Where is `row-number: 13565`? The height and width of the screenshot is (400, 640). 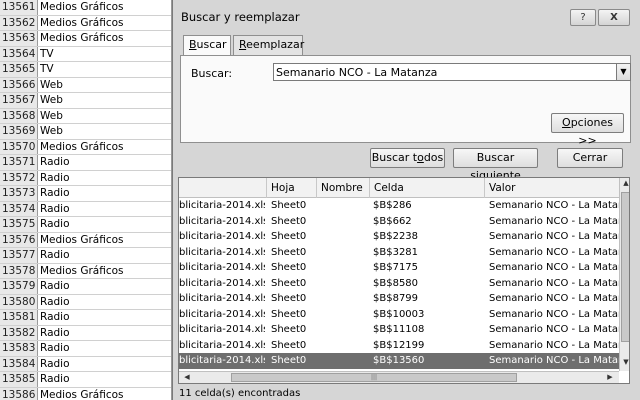 row-number: 13565 is located at coordinates (19, 69).